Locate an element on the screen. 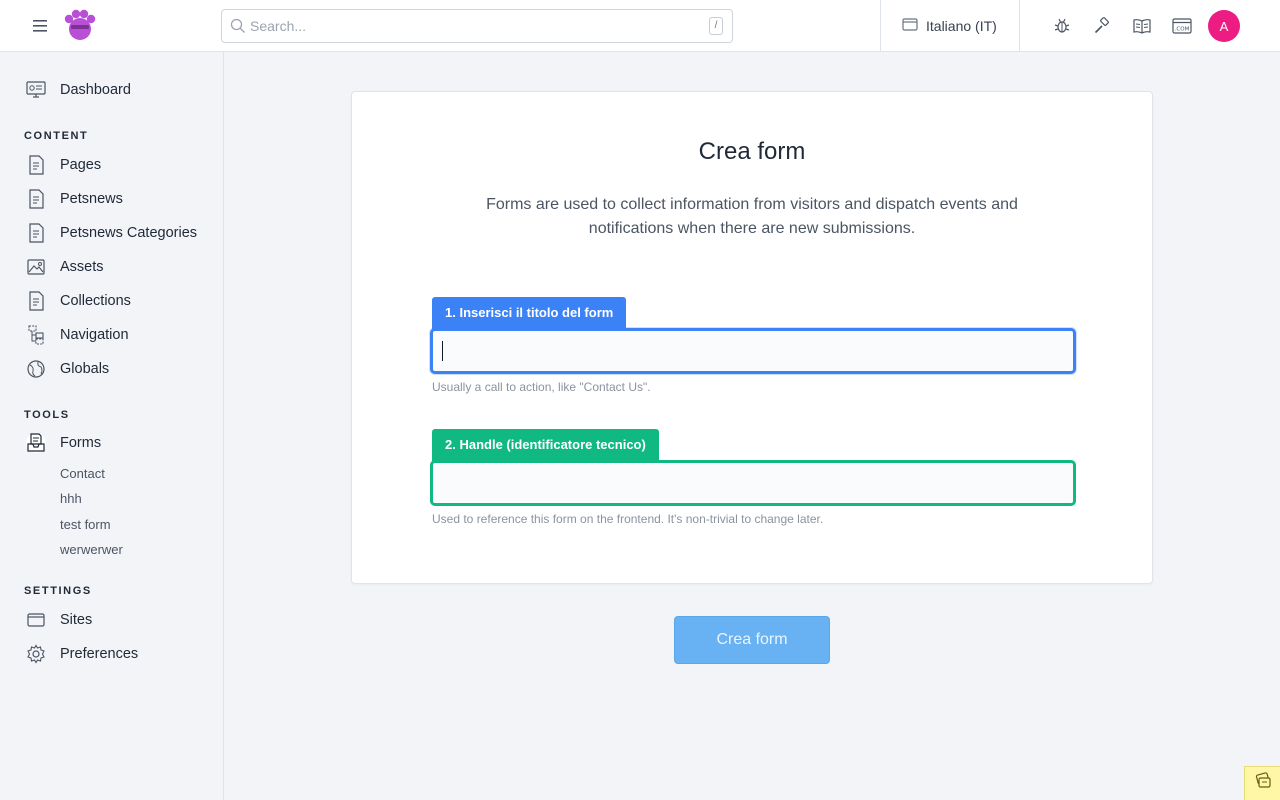  open-book-icon is located at coordinates (1142, 26).